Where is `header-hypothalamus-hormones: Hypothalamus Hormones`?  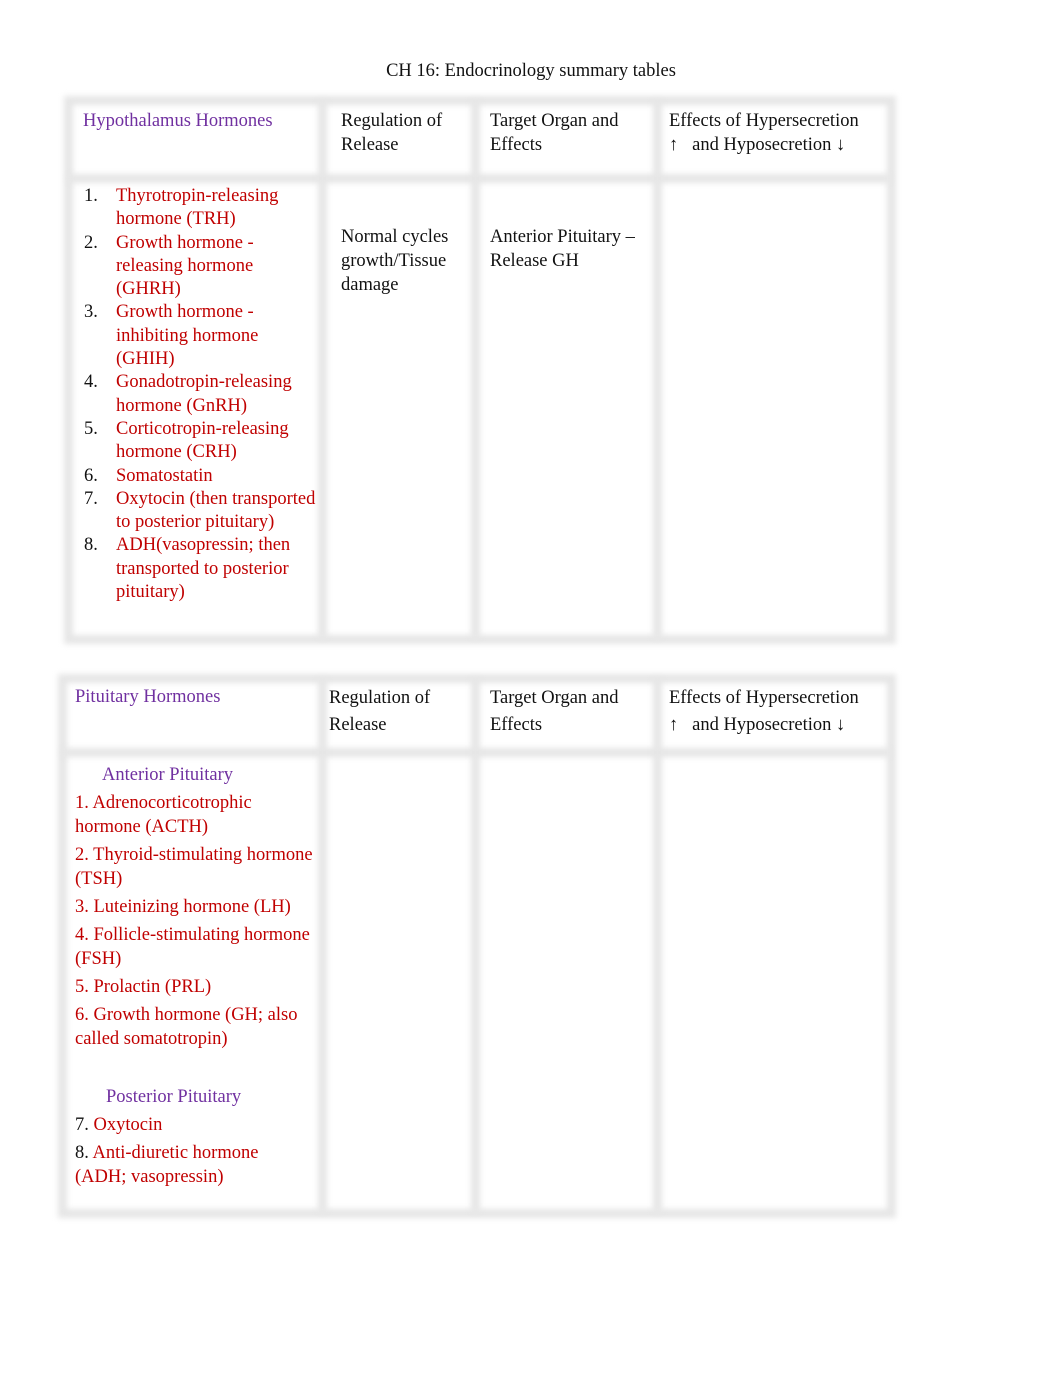
header-hypothalamus-hormones: Hypothalamus Hormones is located at coordinates (178, 121).